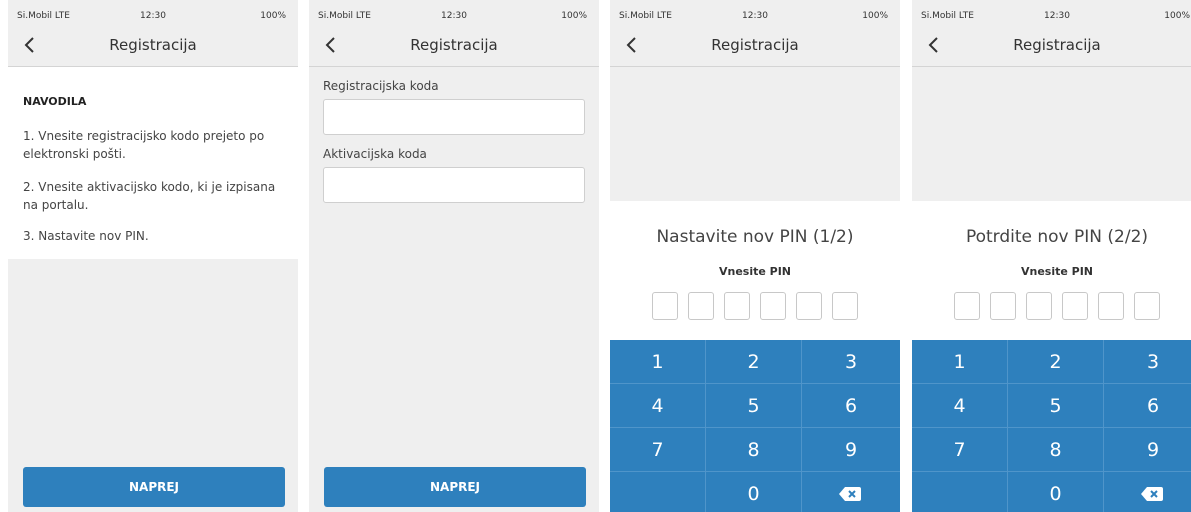 This screenshot has width=1191, height=512. What do you see at coordinates (454, 185) in the screenshot?
I see `activation-code-field` at bounding box center [454, 185].